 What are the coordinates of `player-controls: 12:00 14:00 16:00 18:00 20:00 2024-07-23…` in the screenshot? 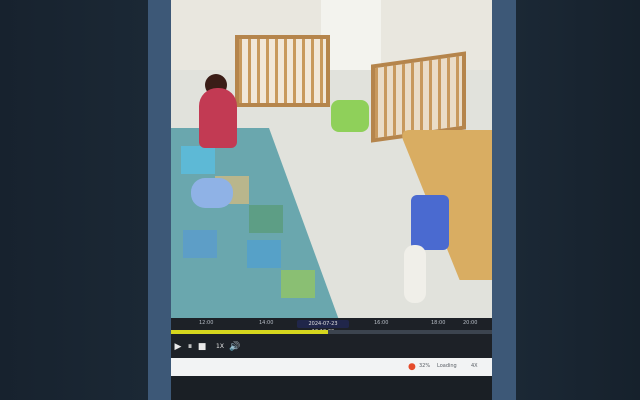 It's located at (331, 338).